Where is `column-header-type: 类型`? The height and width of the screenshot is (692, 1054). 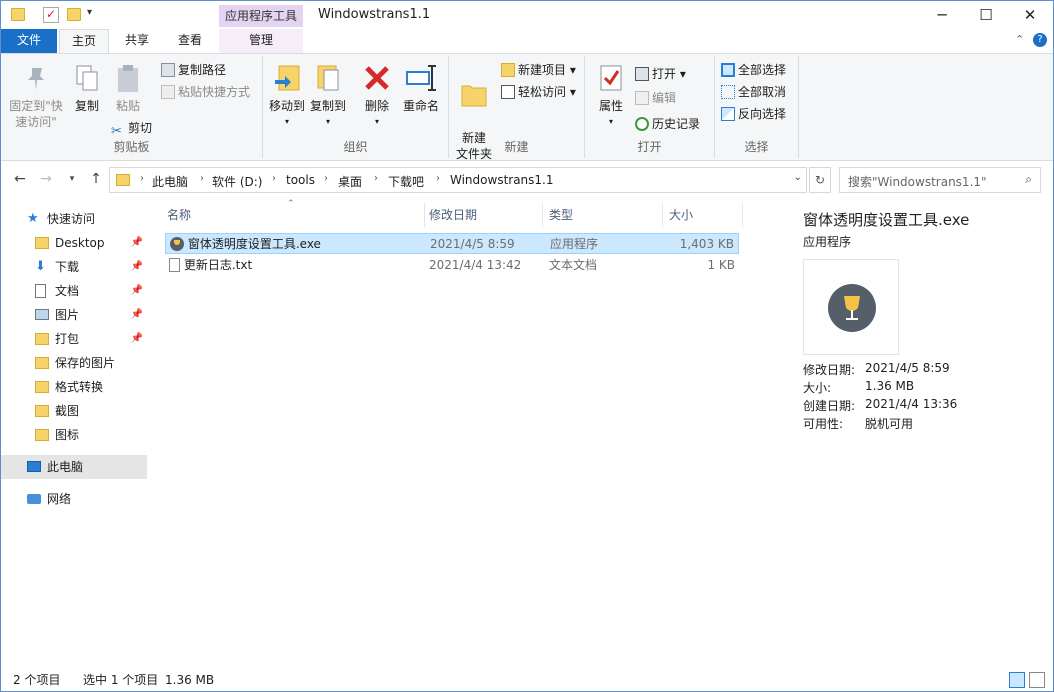
column-header-type: 类型 is located at coordinates (603, 215).